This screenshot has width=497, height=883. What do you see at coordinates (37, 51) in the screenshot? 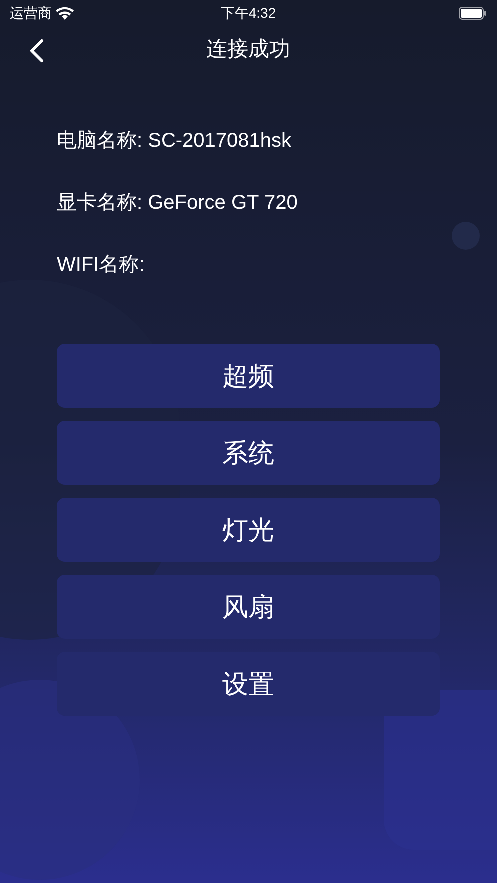
I see `back-icon` at bounding box center [37, 51].